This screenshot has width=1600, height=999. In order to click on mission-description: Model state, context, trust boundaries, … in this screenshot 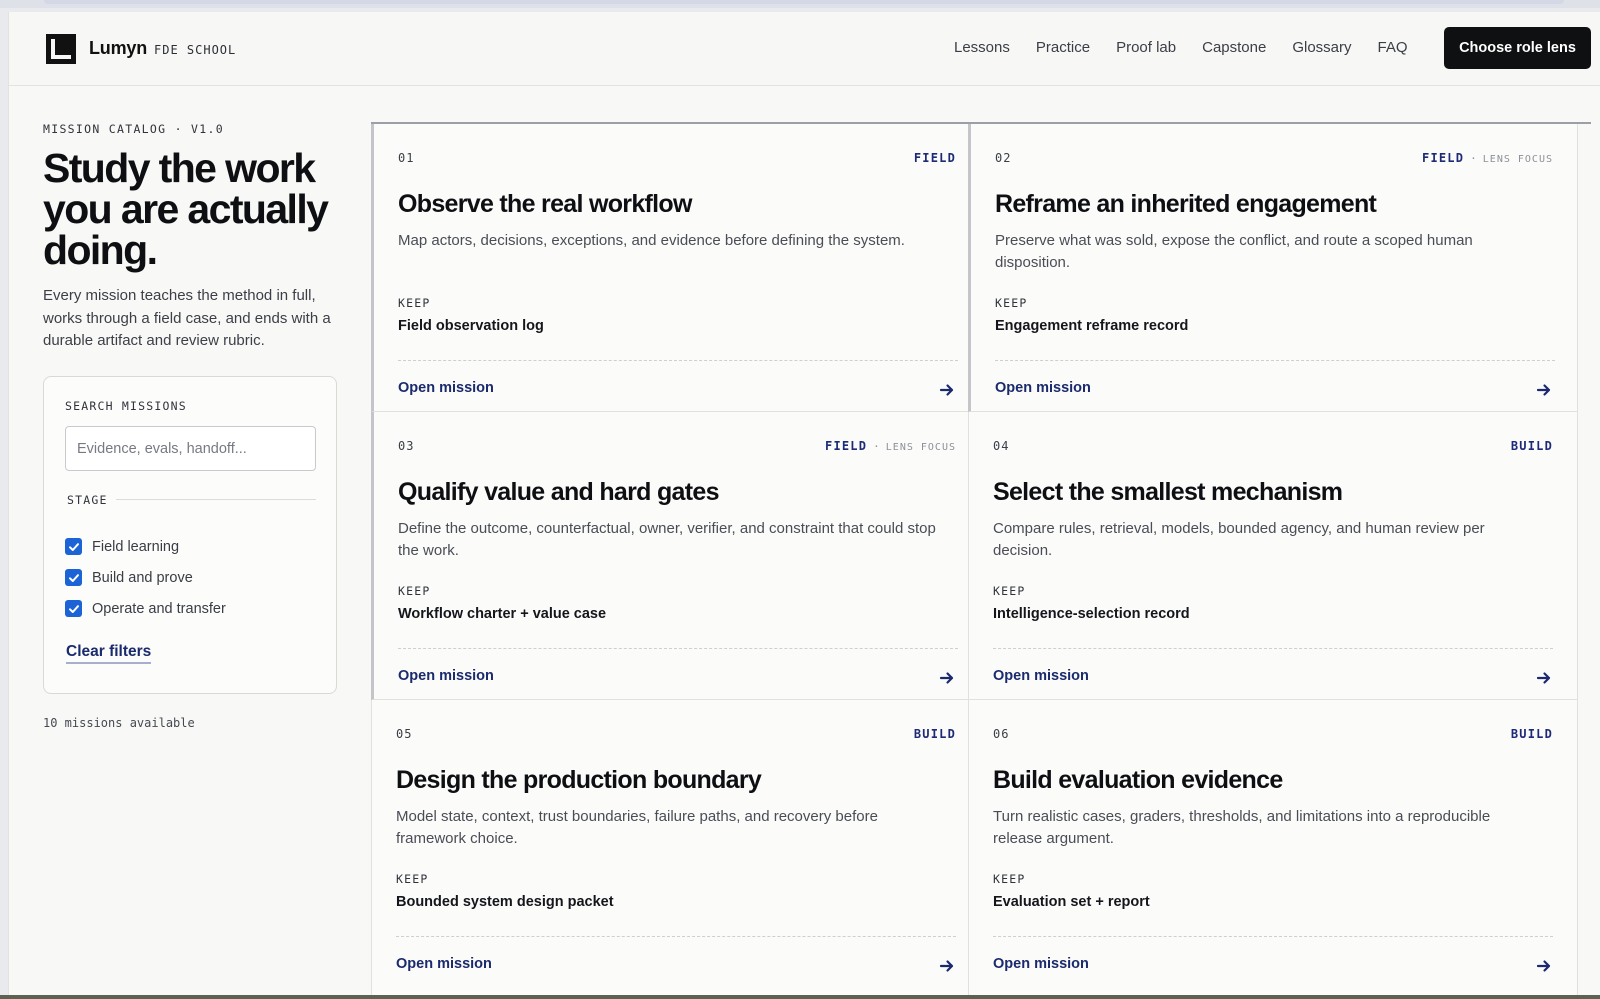, I will do `click(637, 827)`.